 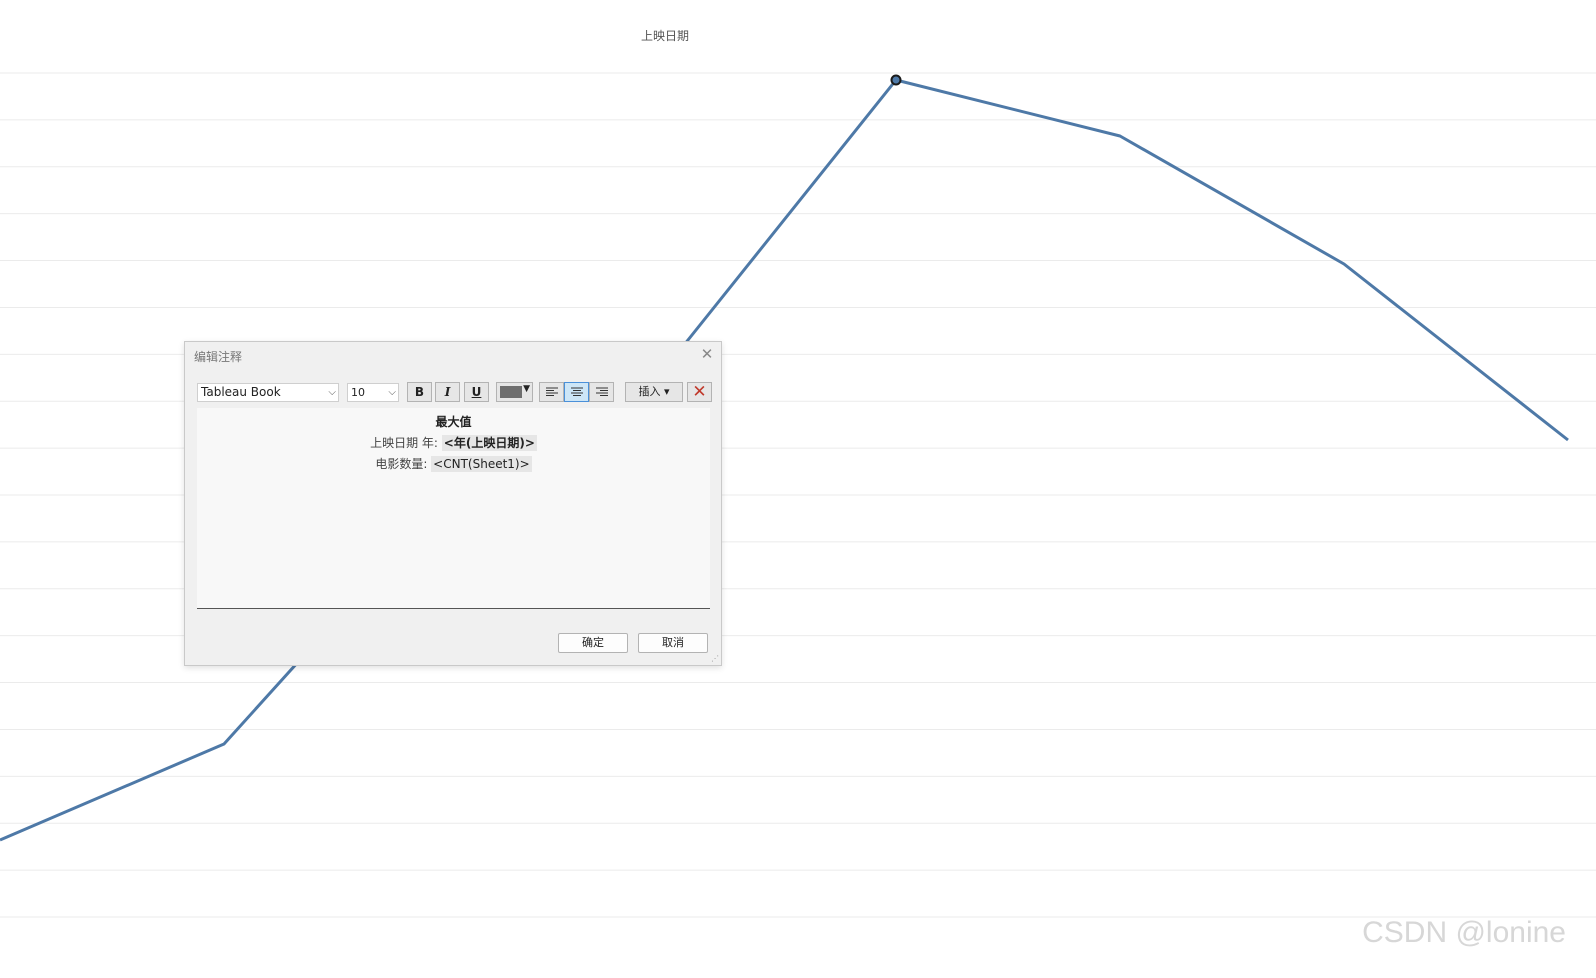 What do you see at coordinates (673, 643) in the screenshot?
I see `cancel-button: 取消` at bounding box center [673, 643].